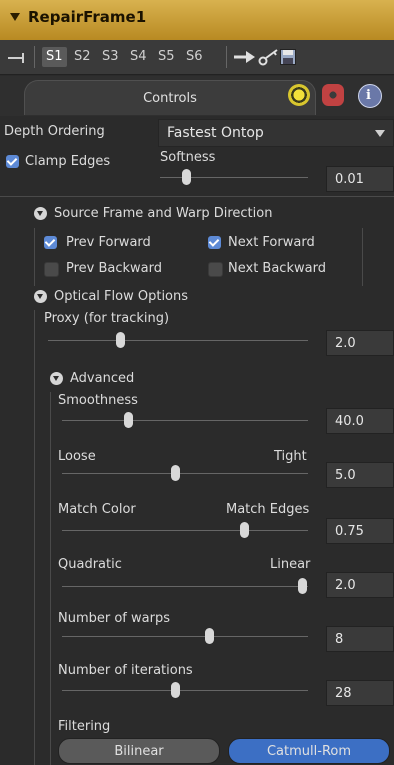  What do you see at coordinates (15, 17) in the screenshot?
I see `collapse-triangle-icon` at bounding box center [15, 17].